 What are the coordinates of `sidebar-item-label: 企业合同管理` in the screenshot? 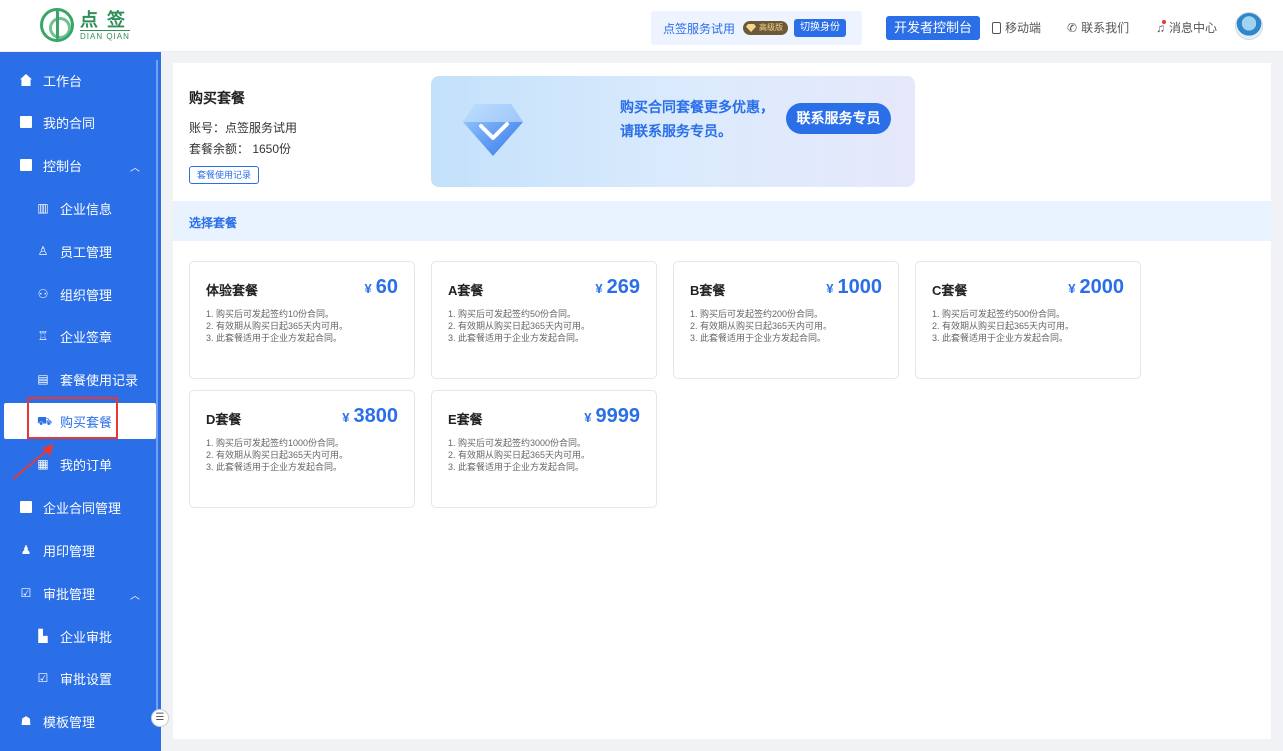 It's located at (82, 508).